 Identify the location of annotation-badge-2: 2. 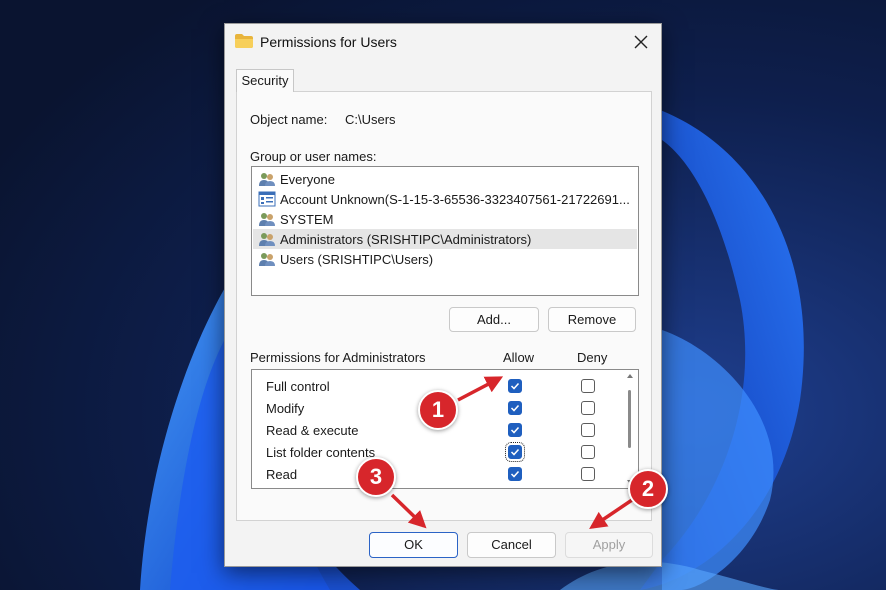
(648, 489).